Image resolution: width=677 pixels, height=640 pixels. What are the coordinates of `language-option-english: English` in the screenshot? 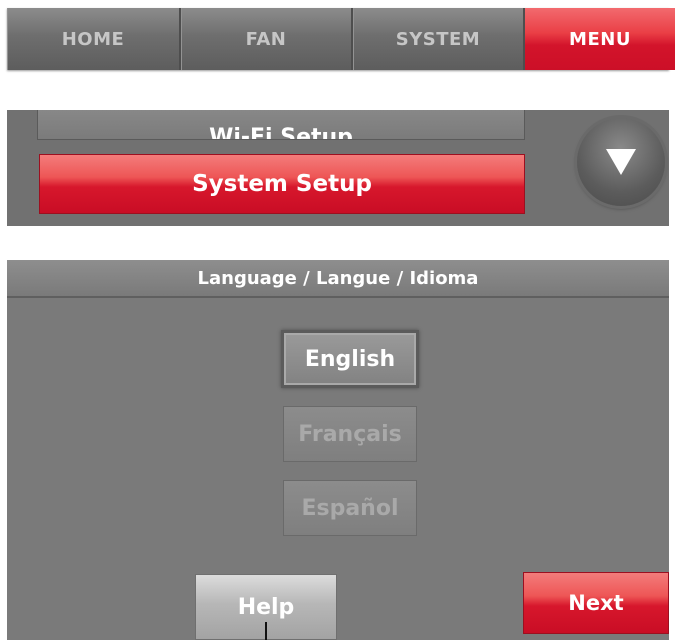 It's located at (350, 359).